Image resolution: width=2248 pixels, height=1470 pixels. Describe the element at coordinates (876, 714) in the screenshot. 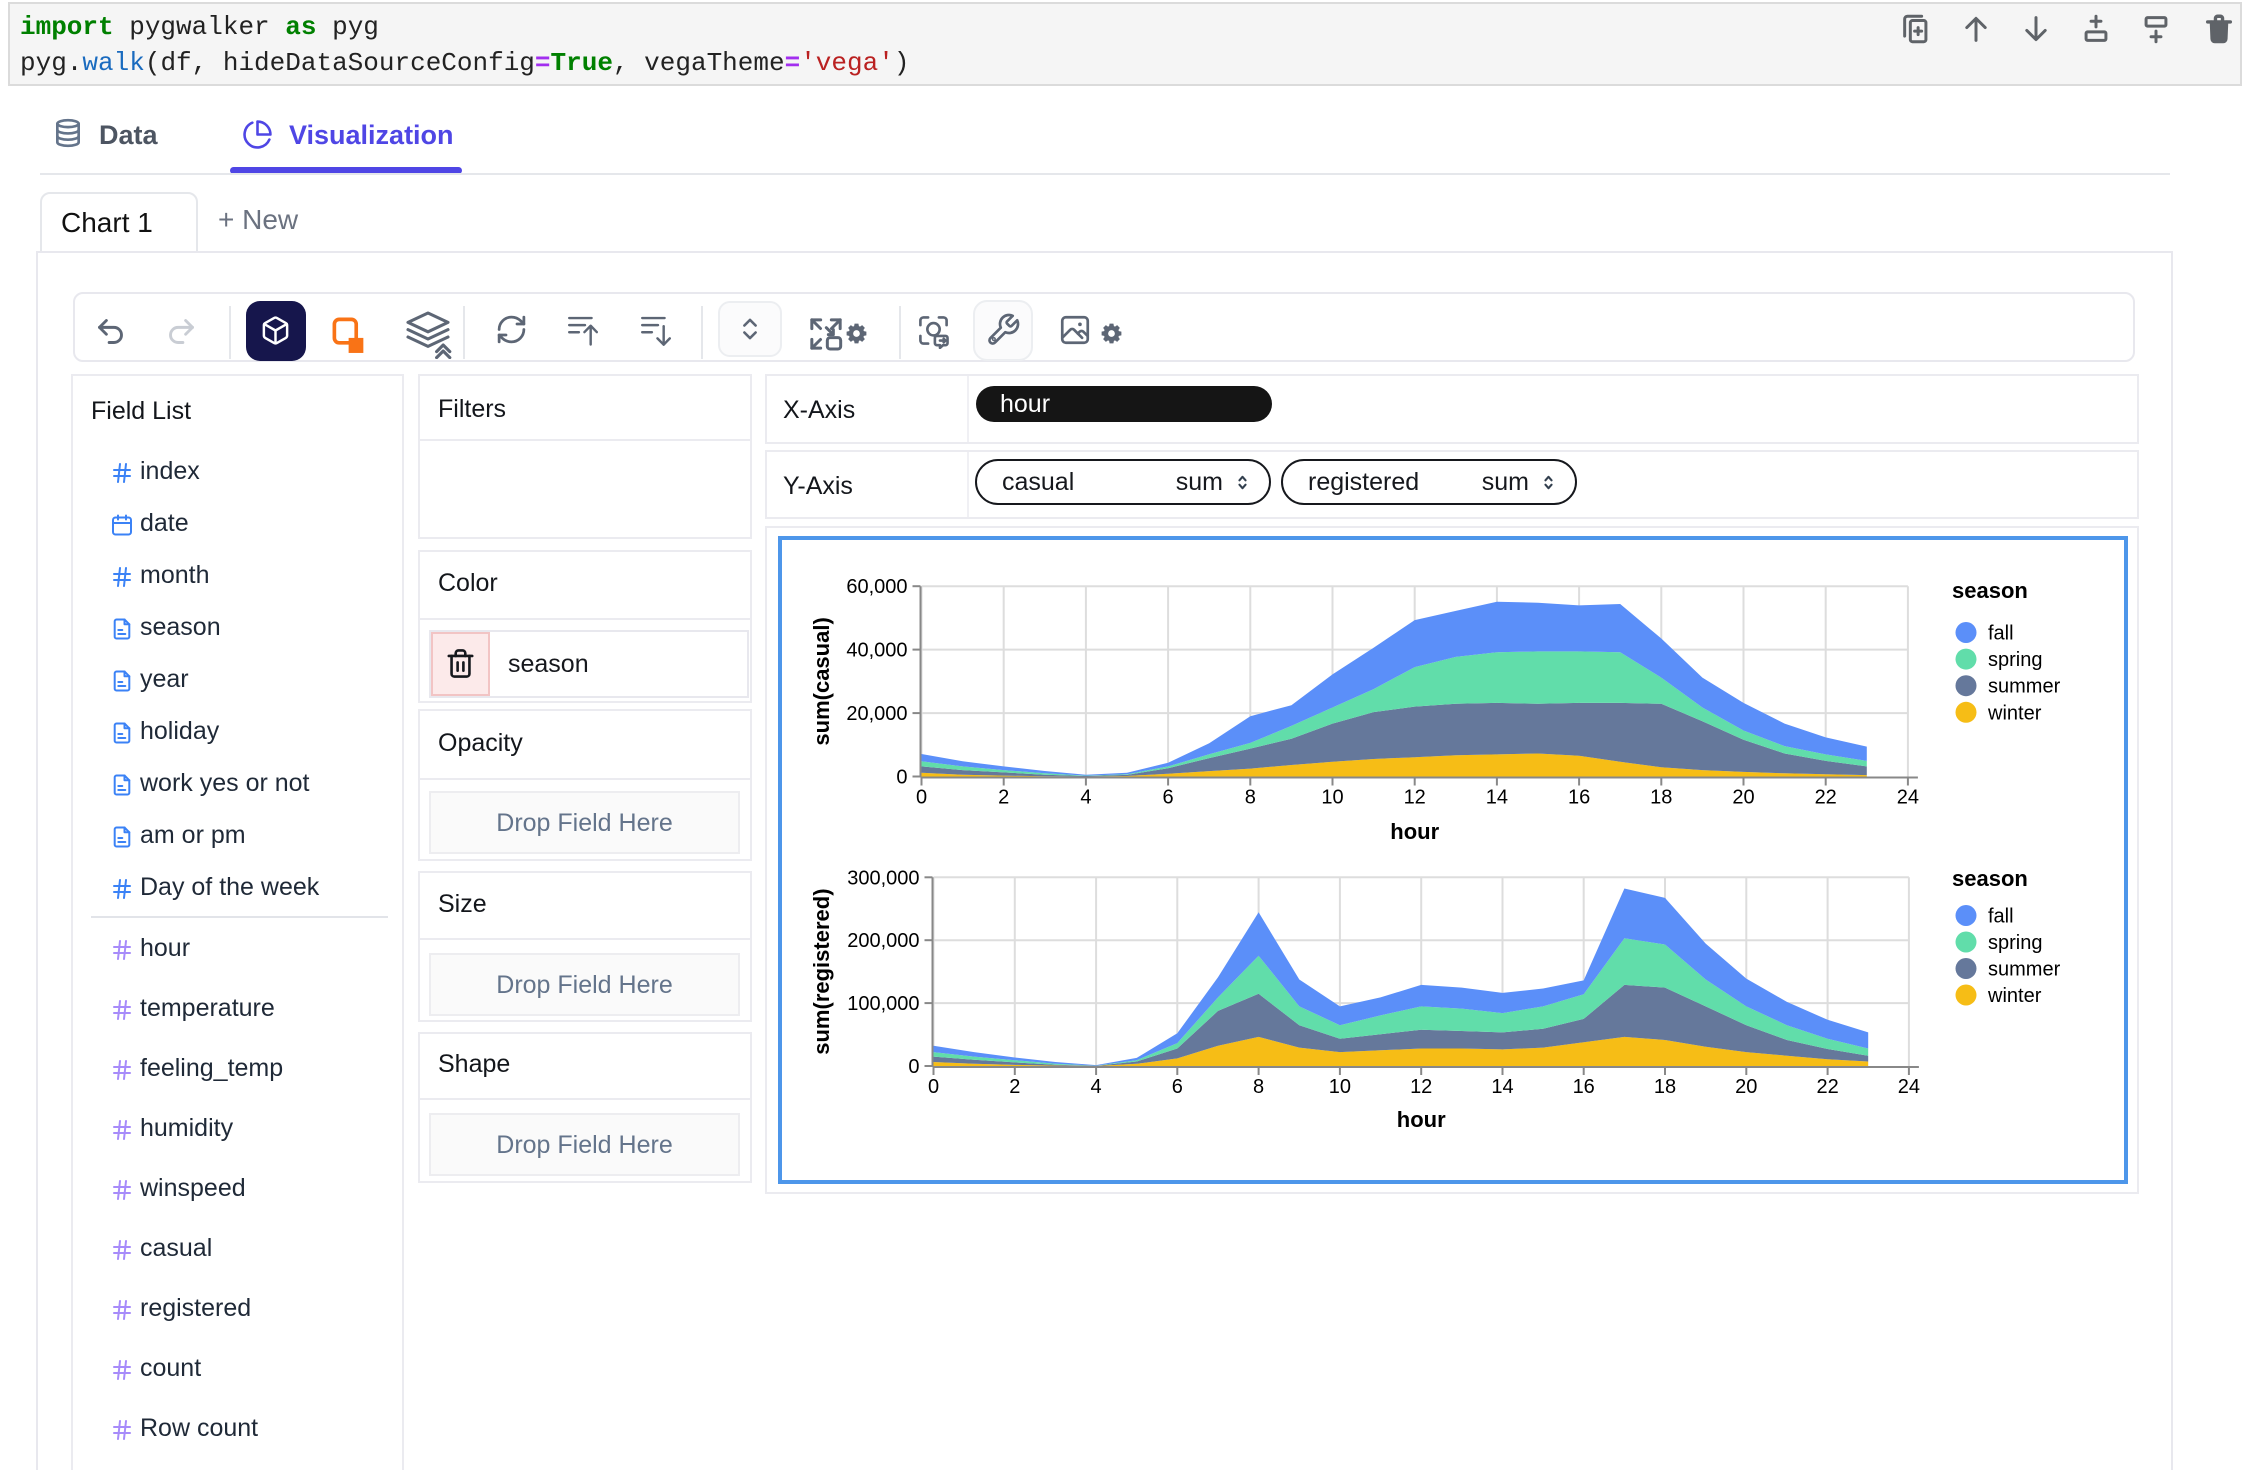

I see `svg-text: 20,000` at that location.